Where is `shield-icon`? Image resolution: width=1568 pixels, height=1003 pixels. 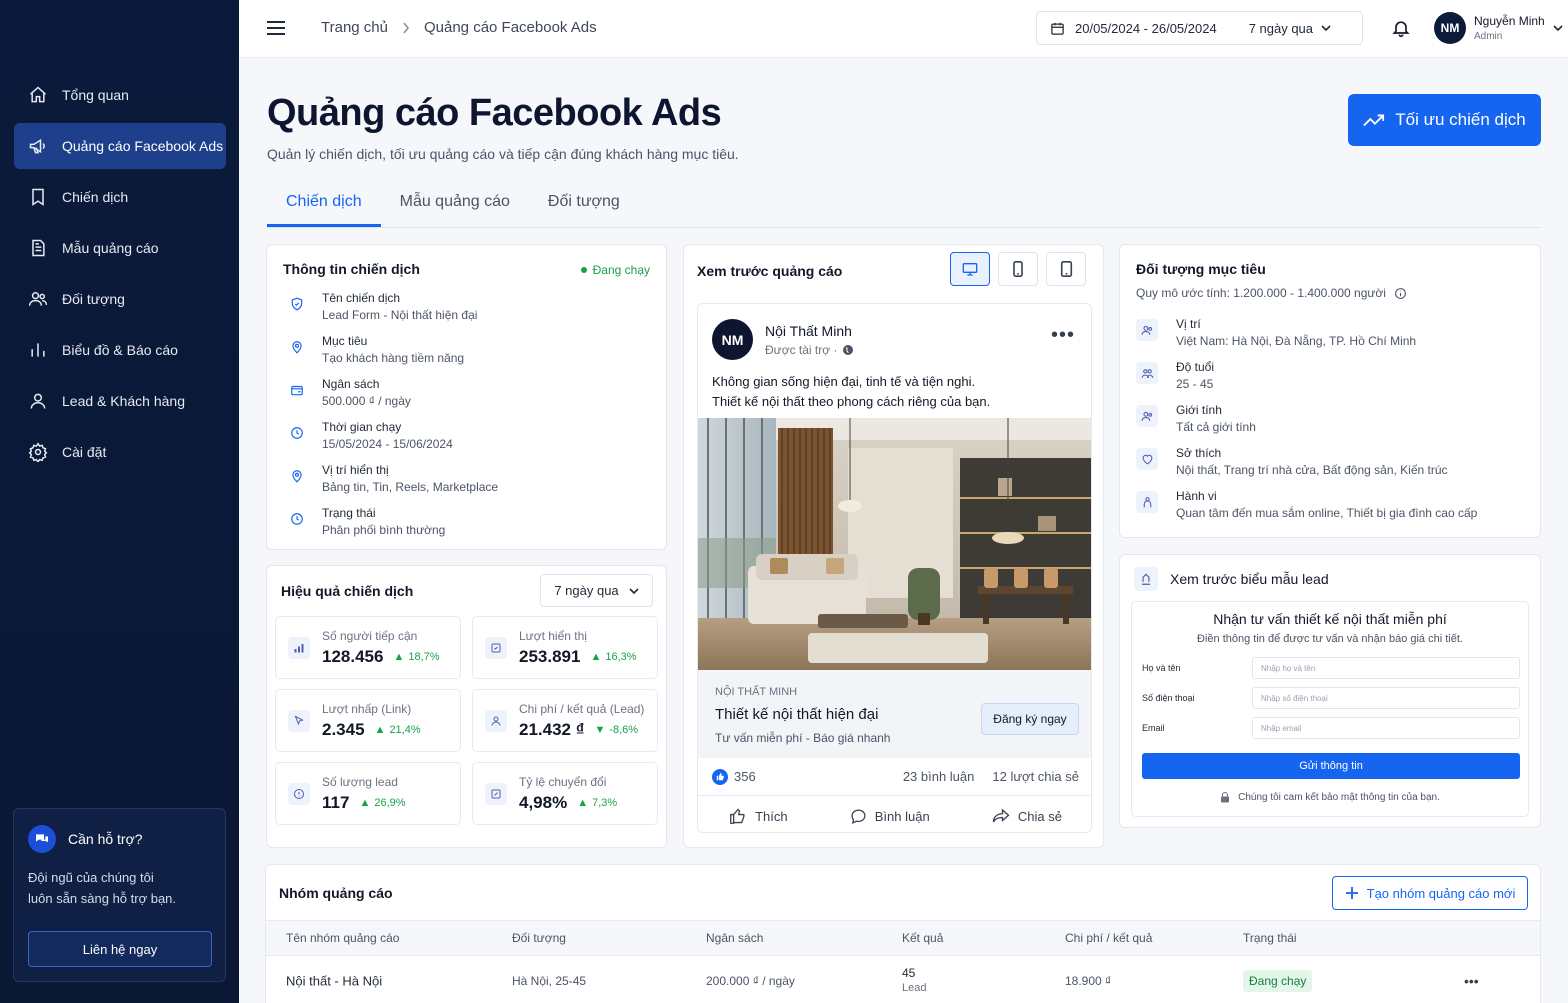
shield-icon is located at coordinates (298, 315).